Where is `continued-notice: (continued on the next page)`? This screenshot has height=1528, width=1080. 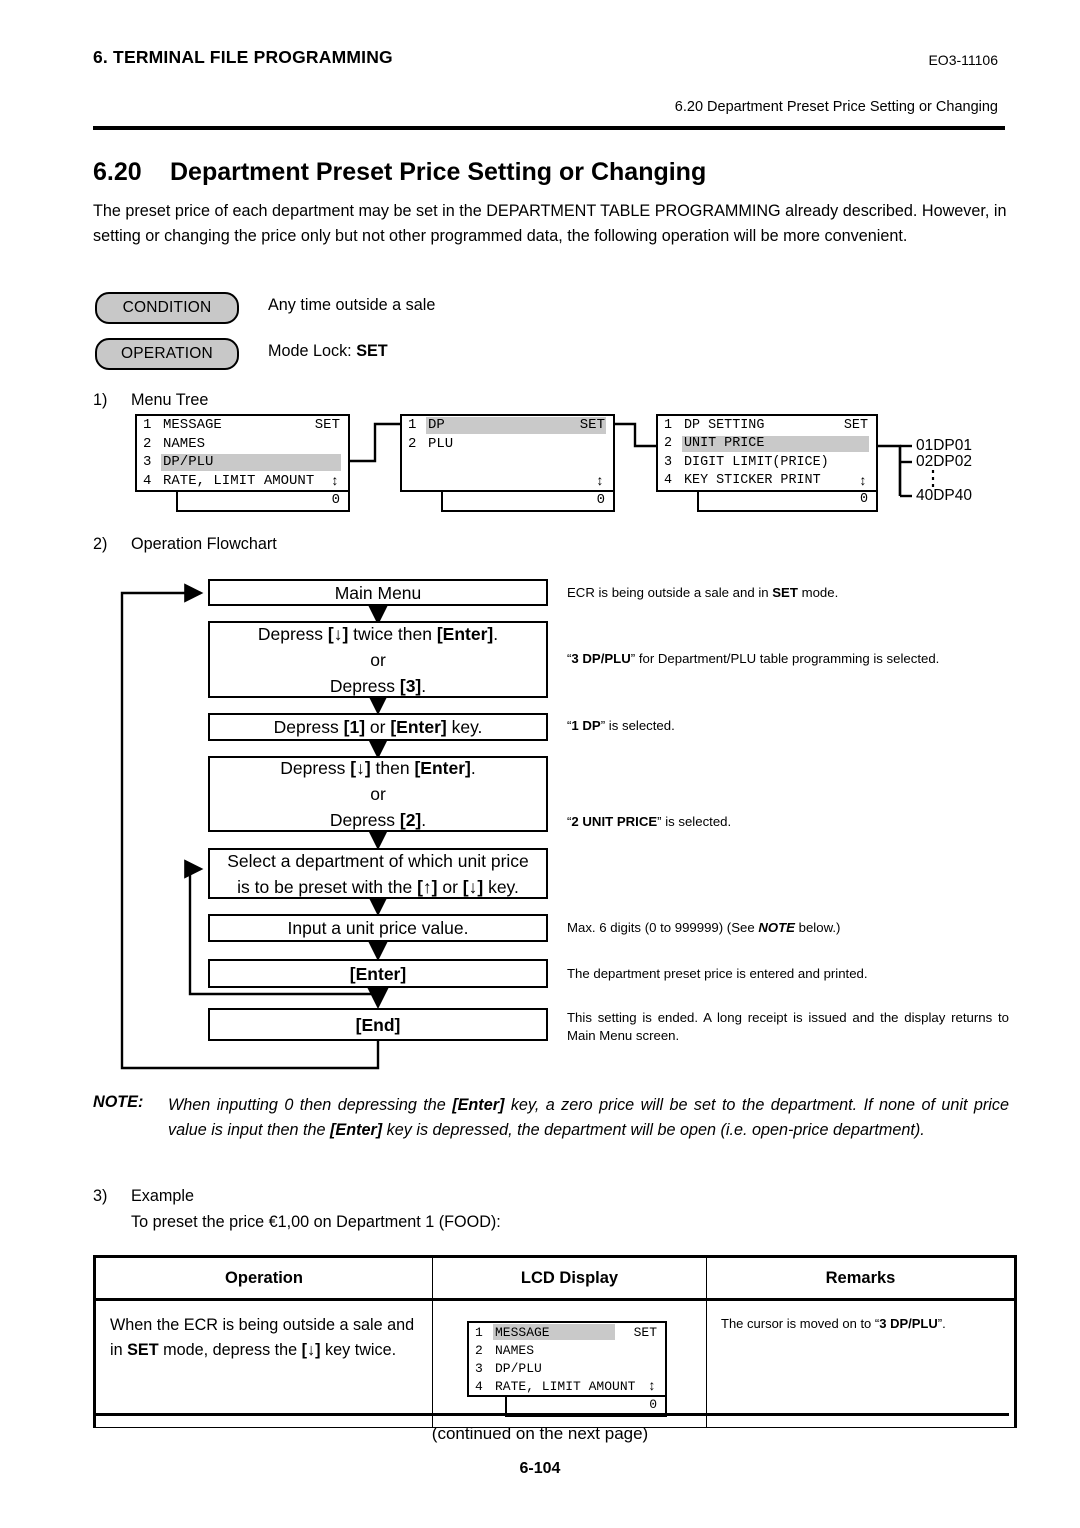 continued-notice: (continued on the next page) is located at coordinates (540, 1433).